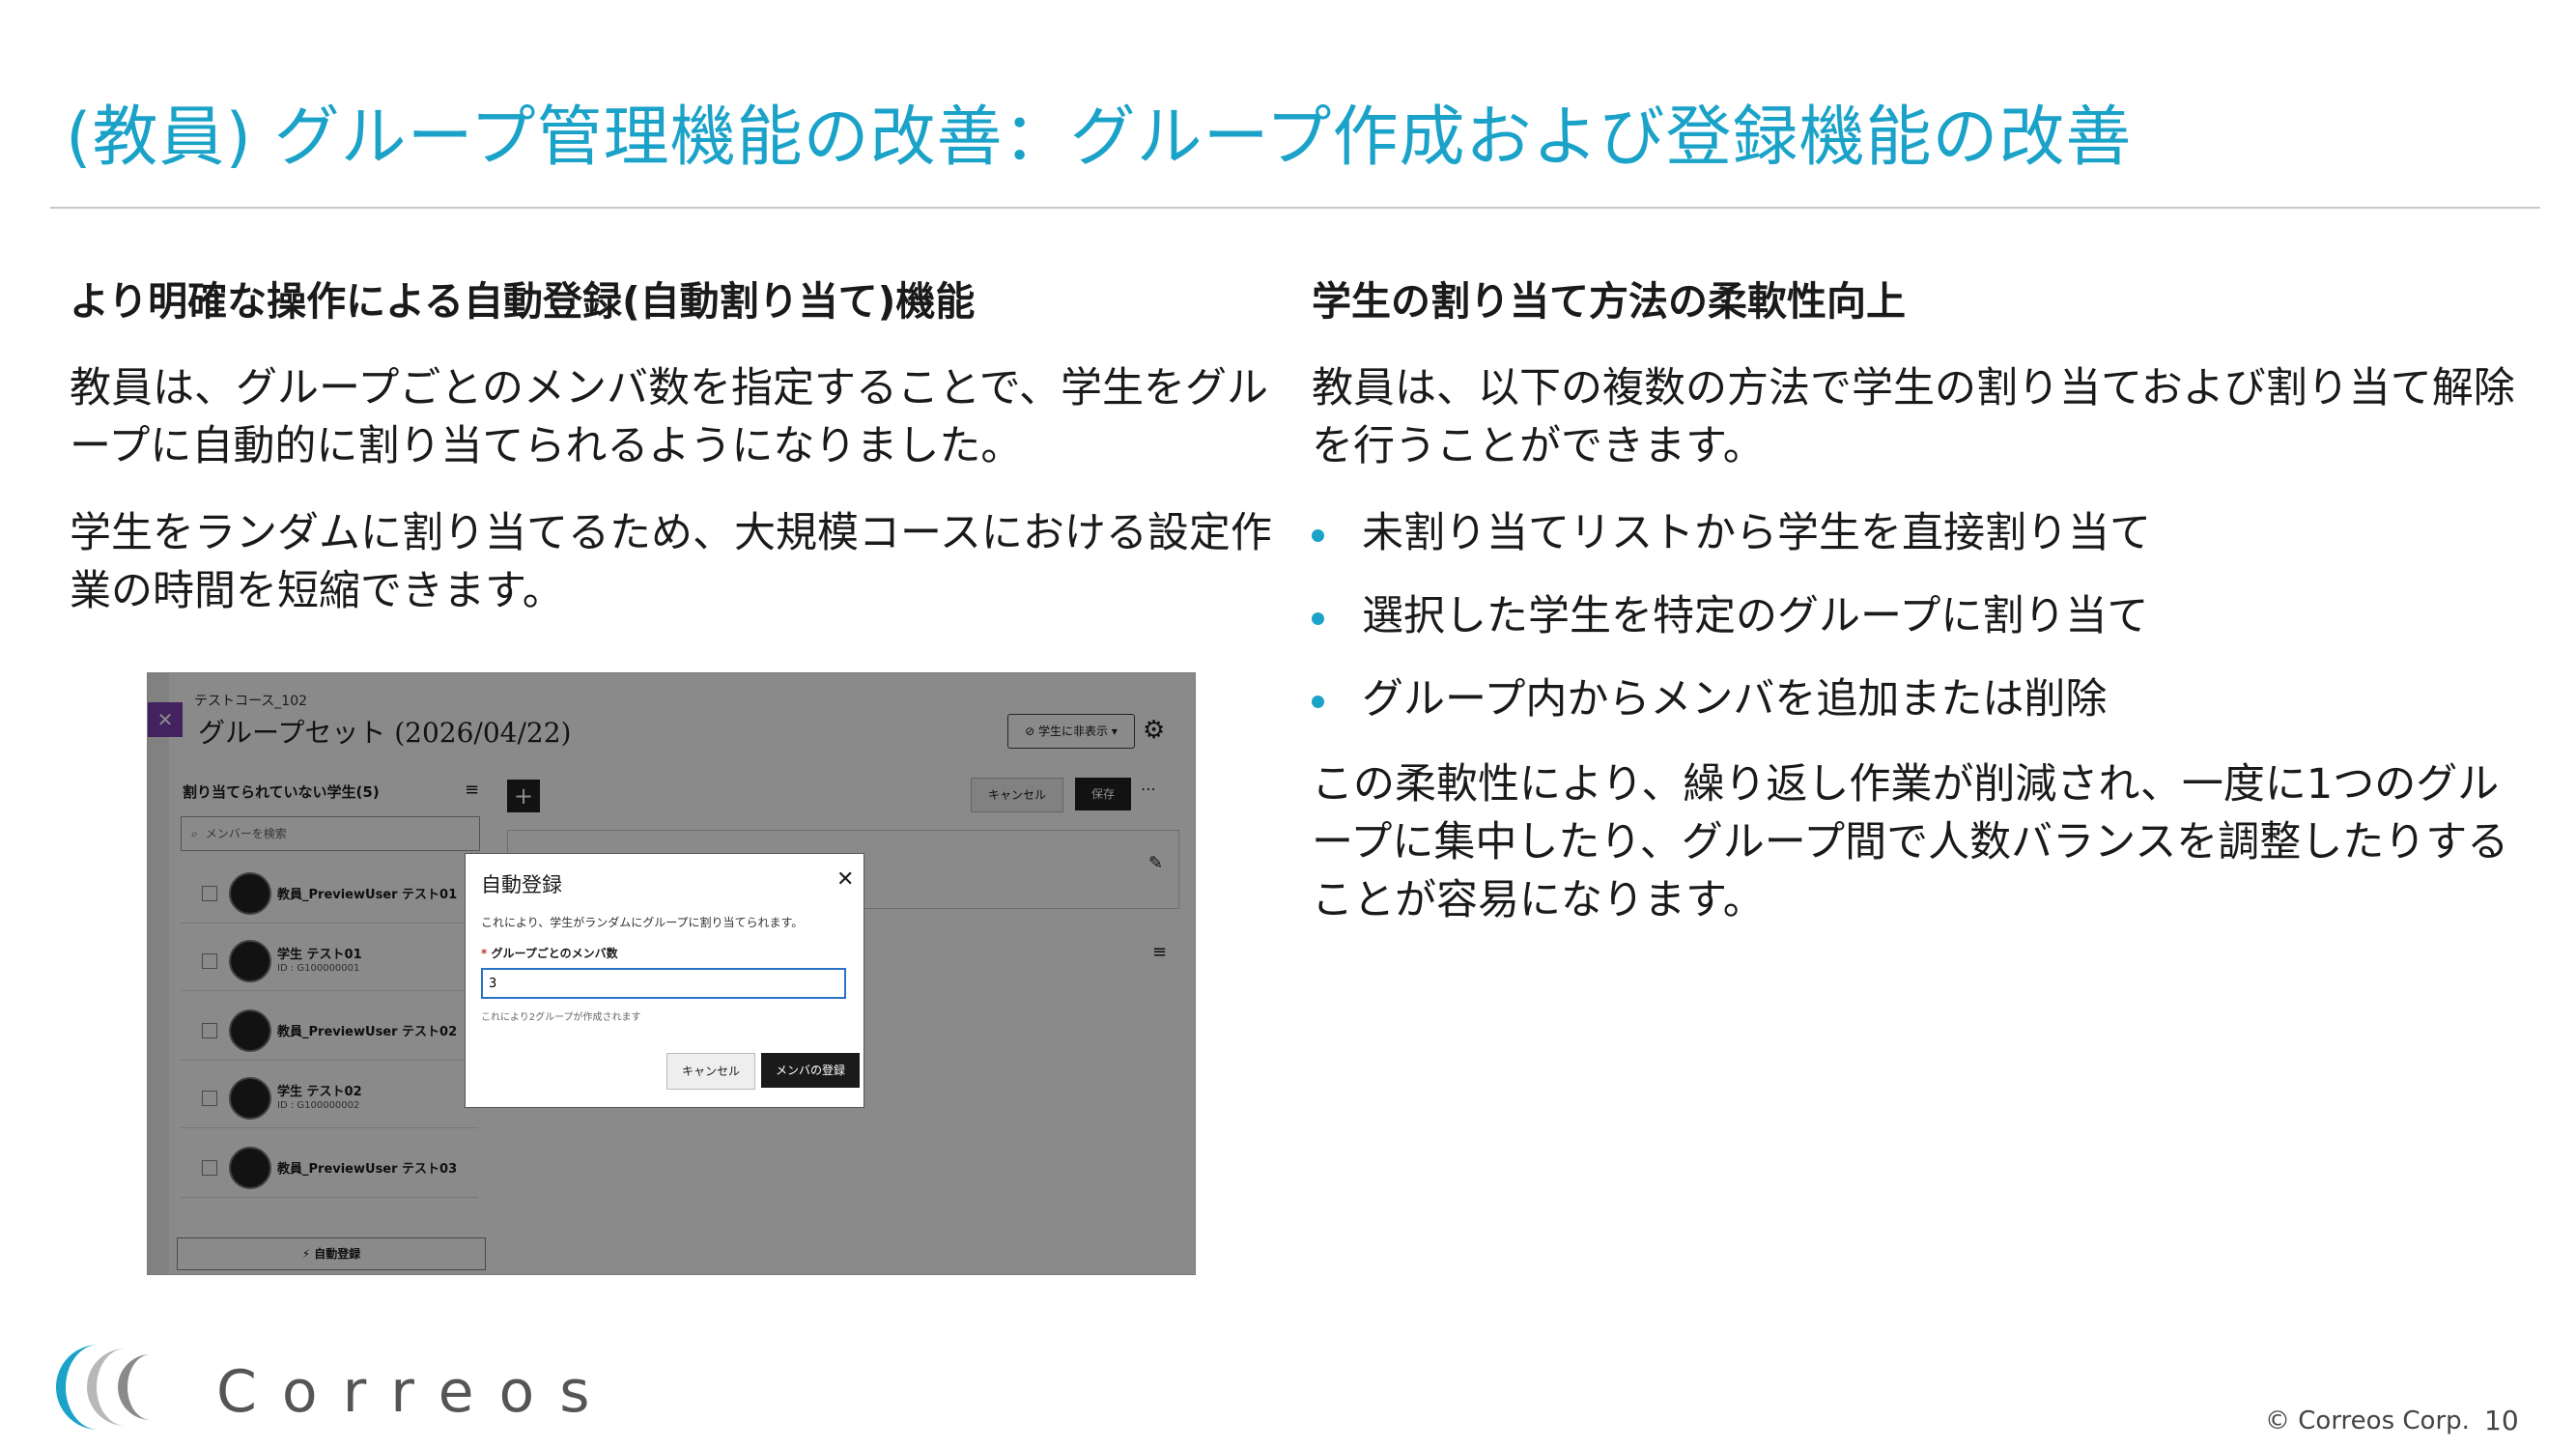 This screenshot has width=2576, height=1449. I want to click on brand-name: Correos, so click(415, 1392).